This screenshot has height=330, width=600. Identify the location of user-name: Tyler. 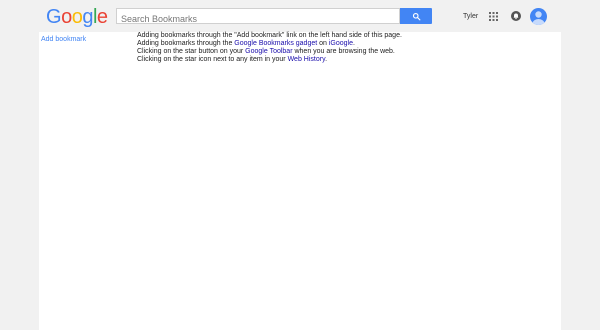
(470, 16).